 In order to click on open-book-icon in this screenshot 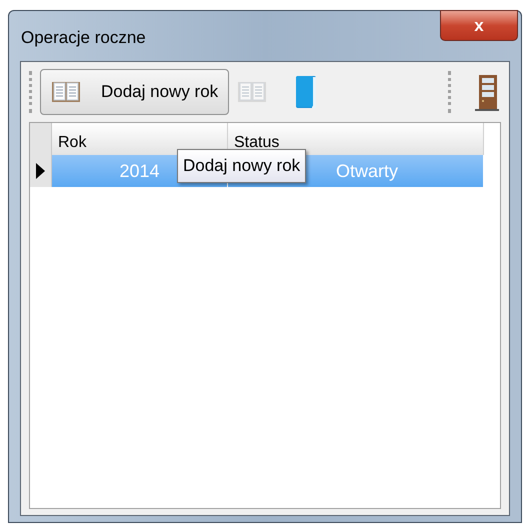, I will do `click(66, 92)`.